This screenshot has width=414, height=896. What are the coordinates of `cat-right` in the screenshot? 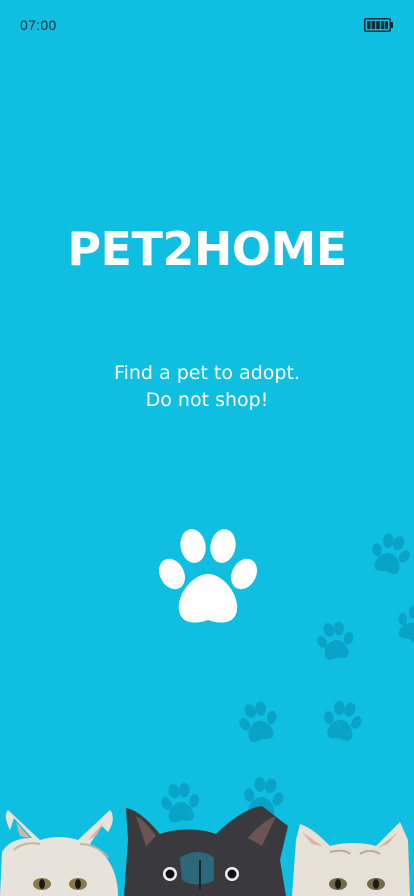 It's located at (351, 859).